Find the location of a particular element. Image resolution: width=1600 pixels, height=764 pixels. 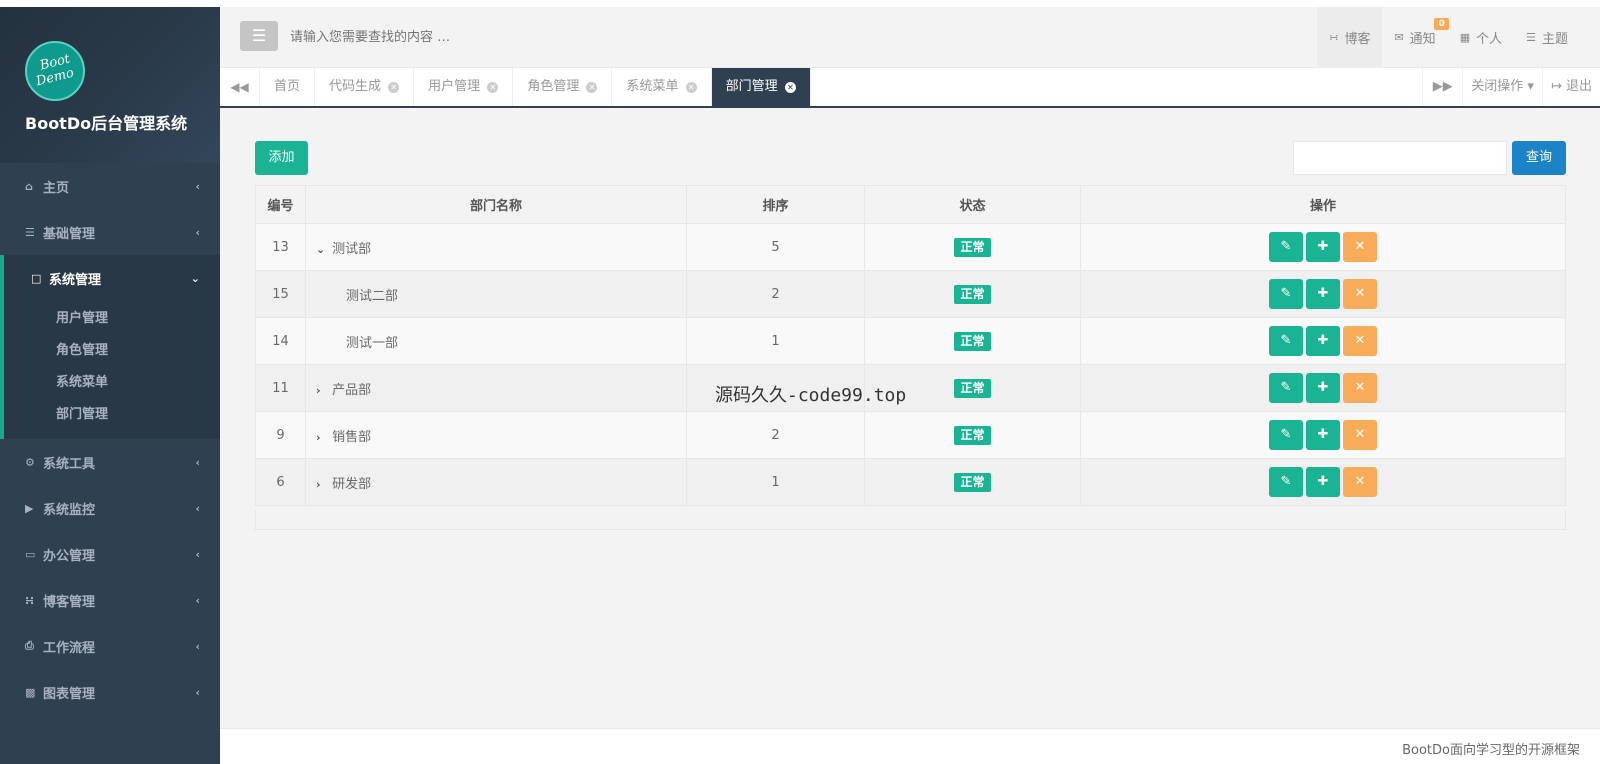

logout-button: ↦ 退出 is located at coordinates (1570, 87).